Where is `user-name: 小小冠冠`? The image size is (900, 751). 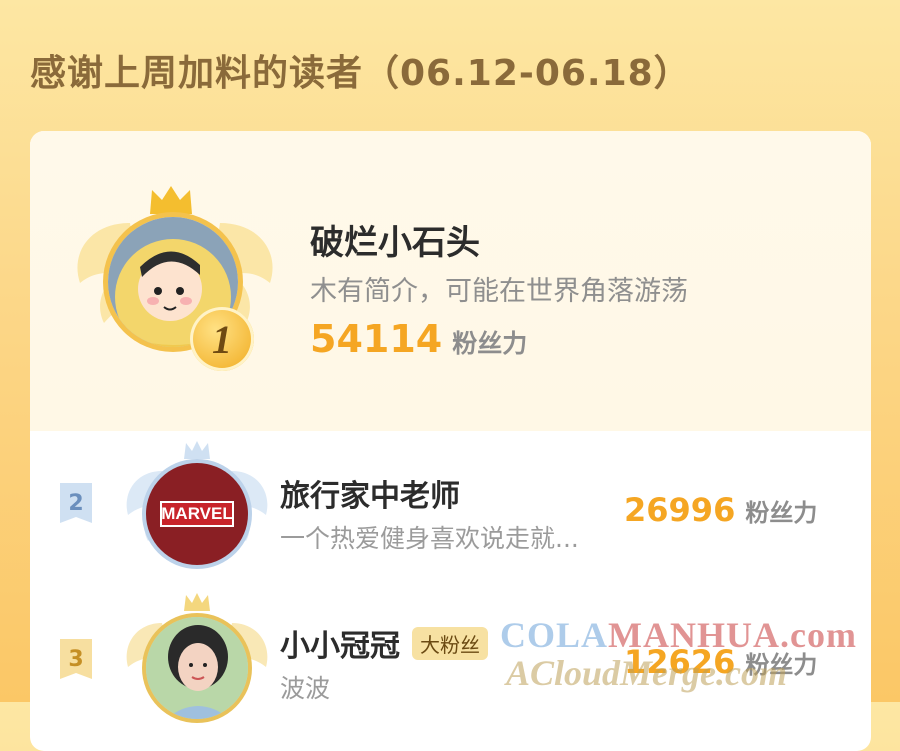 user-name: 小小冠冠 is located at coordinates (340, 646).